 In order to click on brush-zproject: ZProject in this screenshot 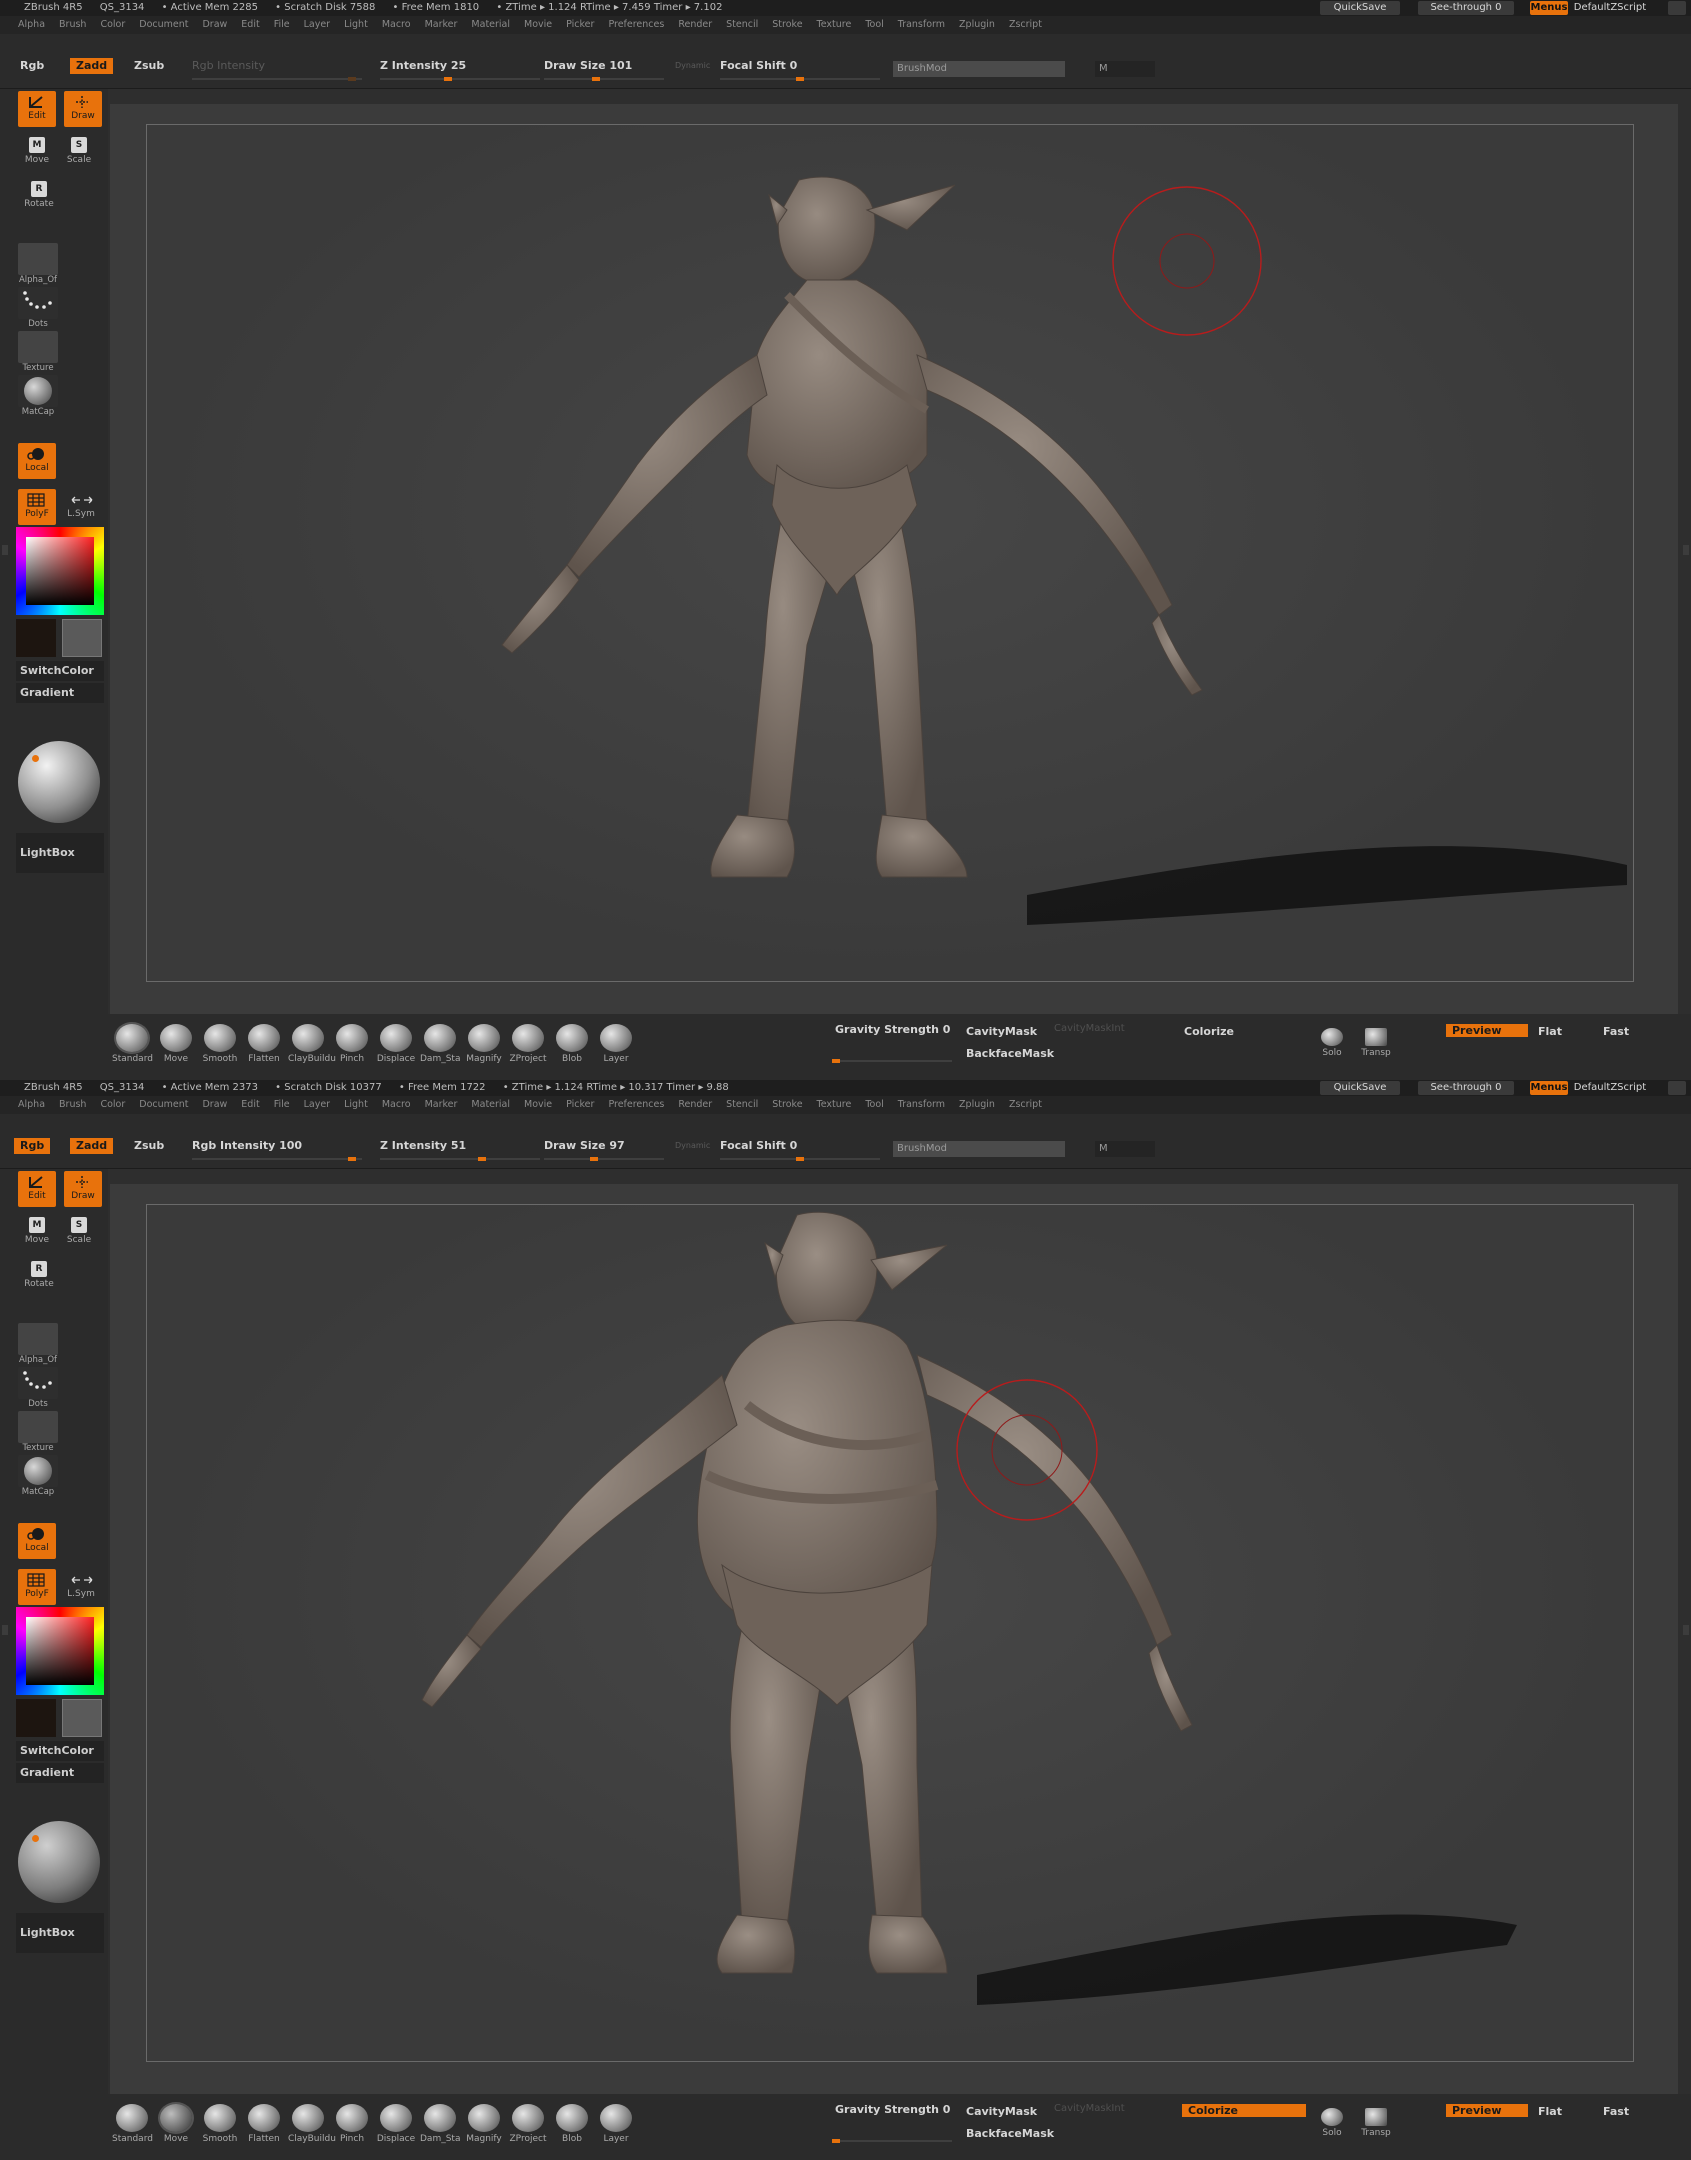, I will do `click(528, 1044)`.